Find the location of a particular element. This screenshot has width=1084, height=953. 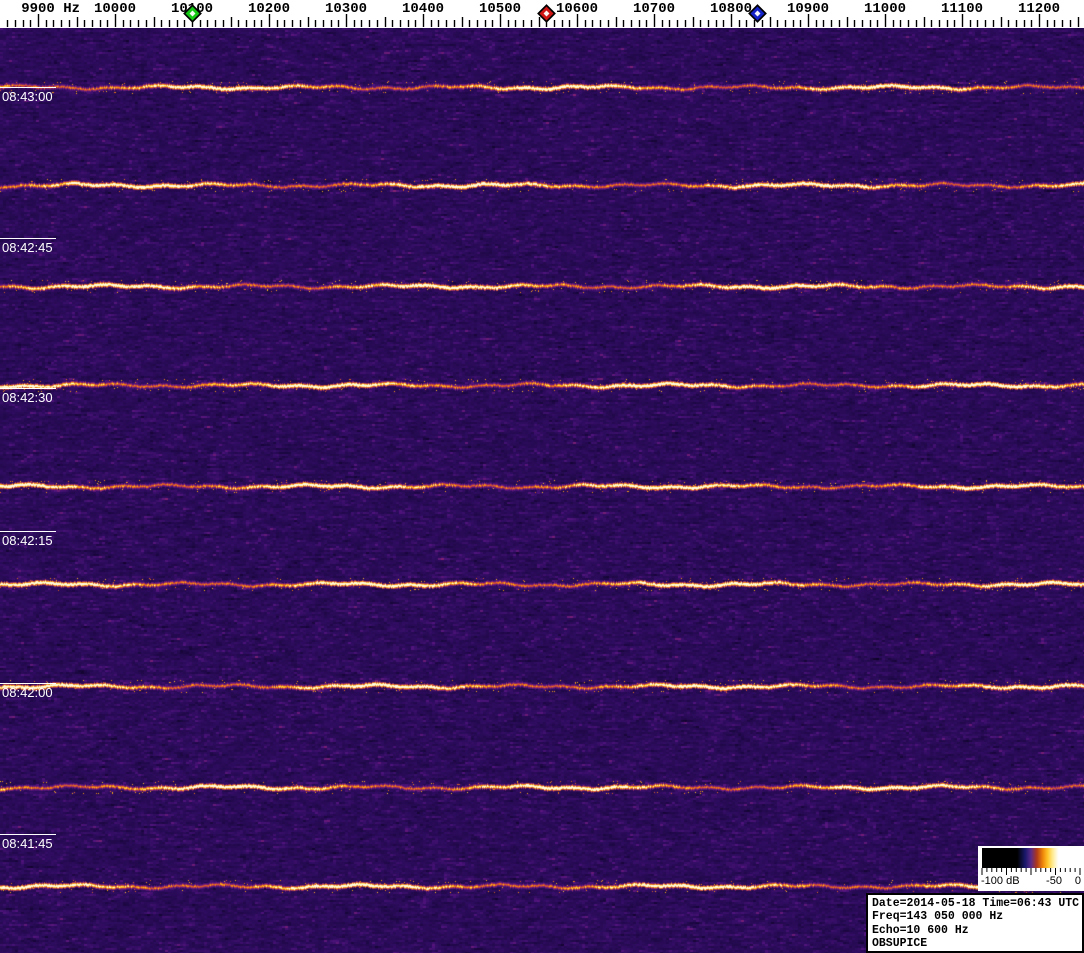

frequency-label: 10600 is located at coordinates (577, 9).